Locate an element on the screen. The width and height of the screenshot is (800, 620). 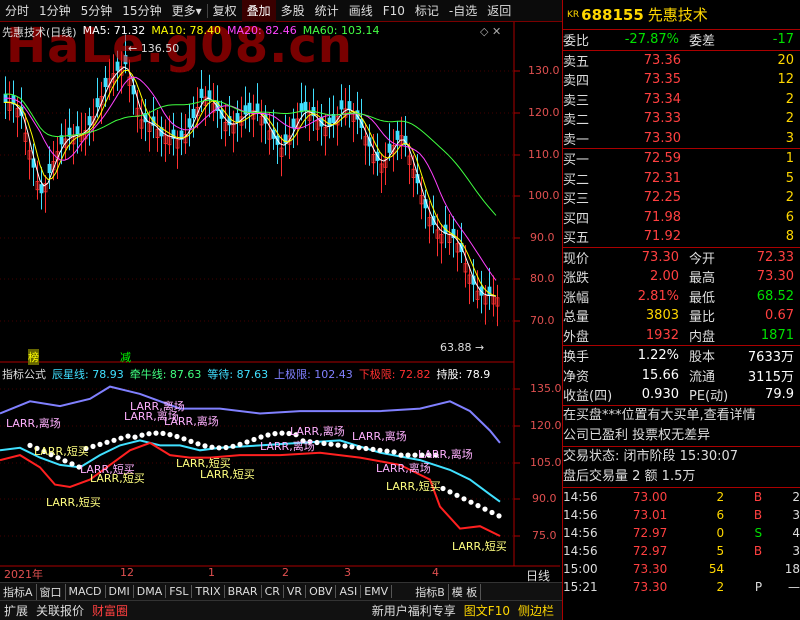
stat-value2: 1871 is located at coordinates (777, 335).